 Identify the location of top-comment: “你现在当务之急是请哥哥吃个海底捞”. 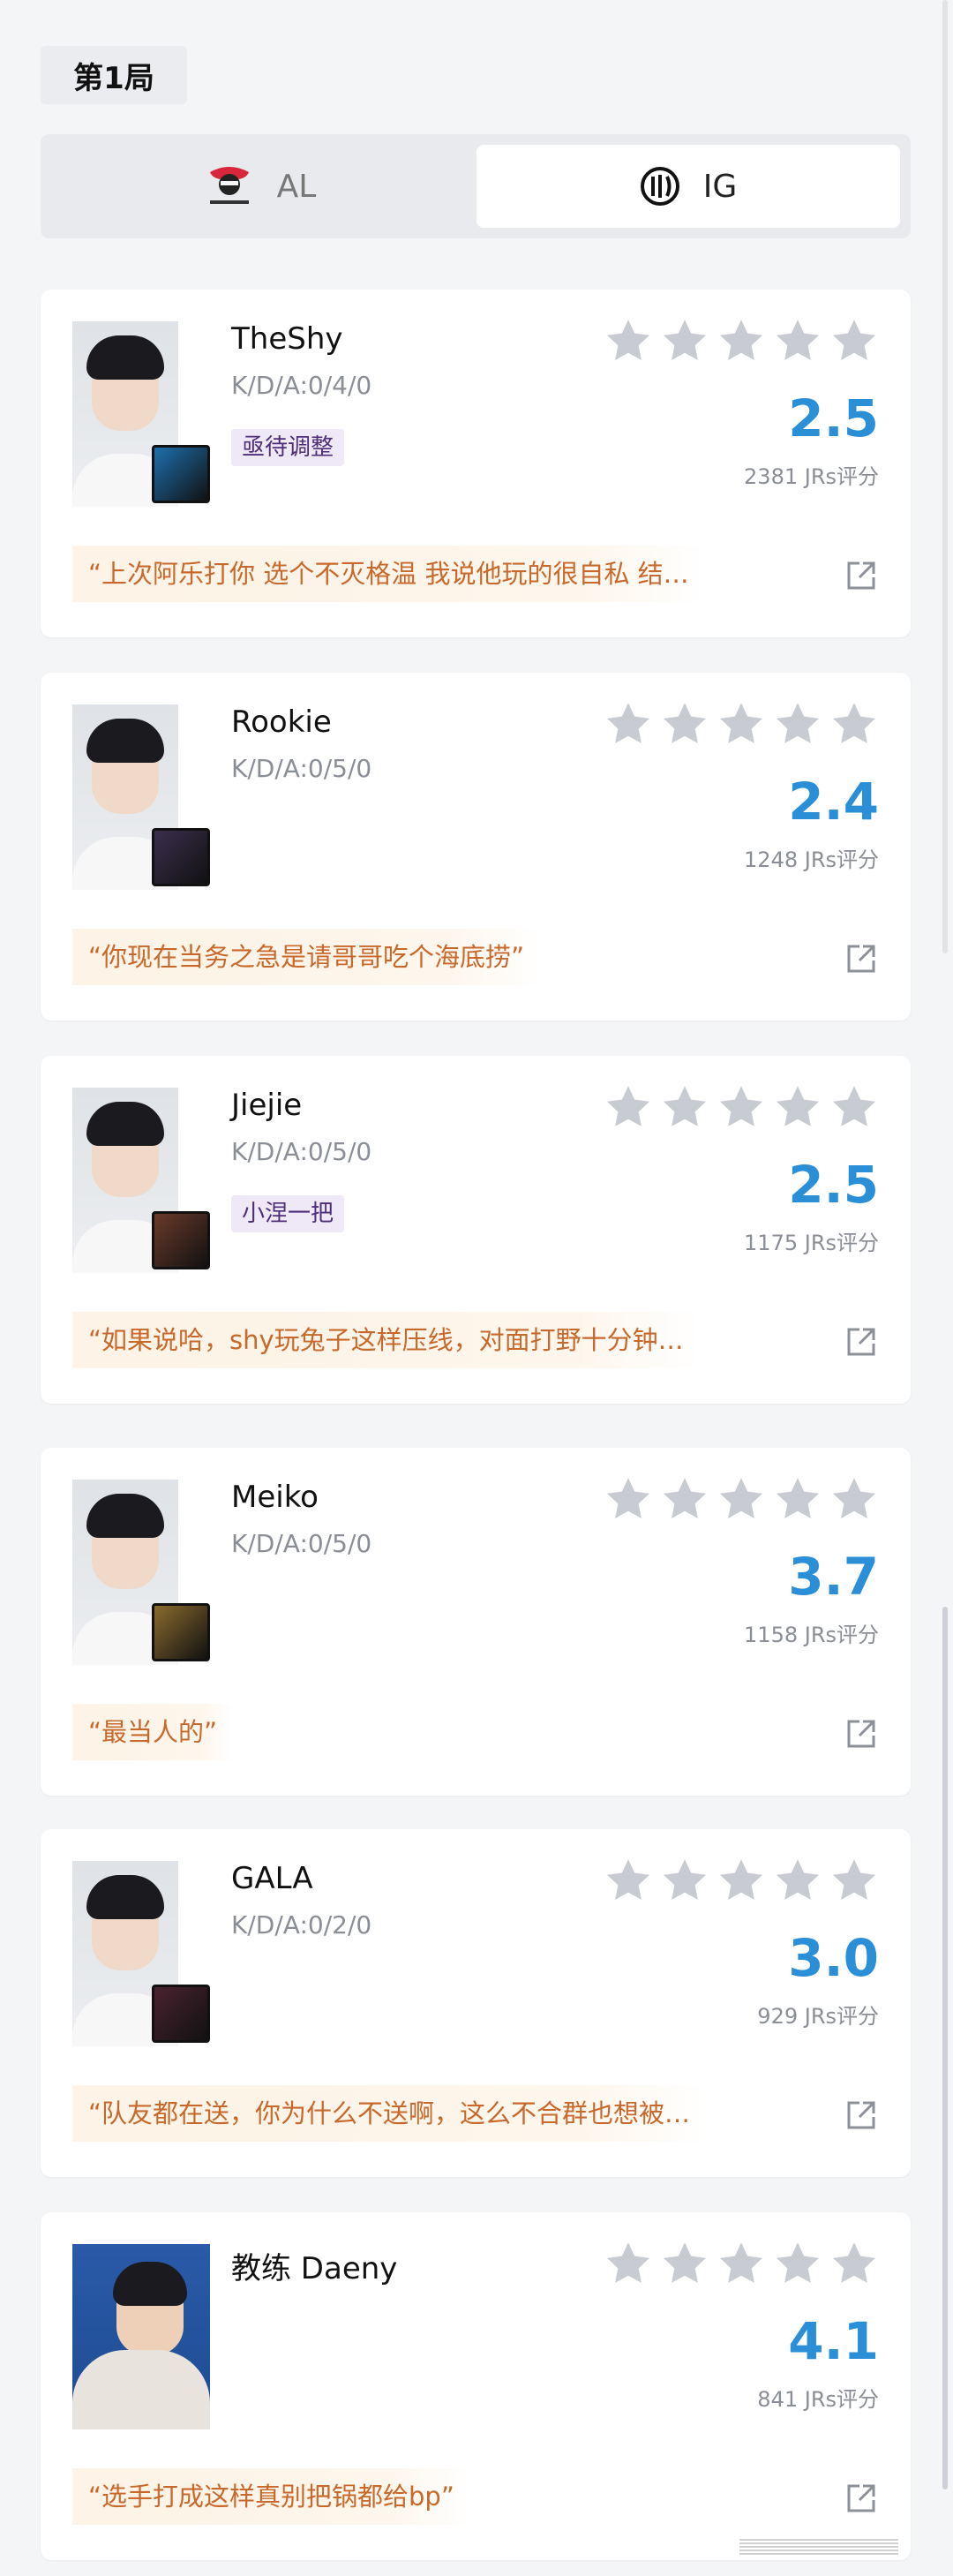
(307, 957).